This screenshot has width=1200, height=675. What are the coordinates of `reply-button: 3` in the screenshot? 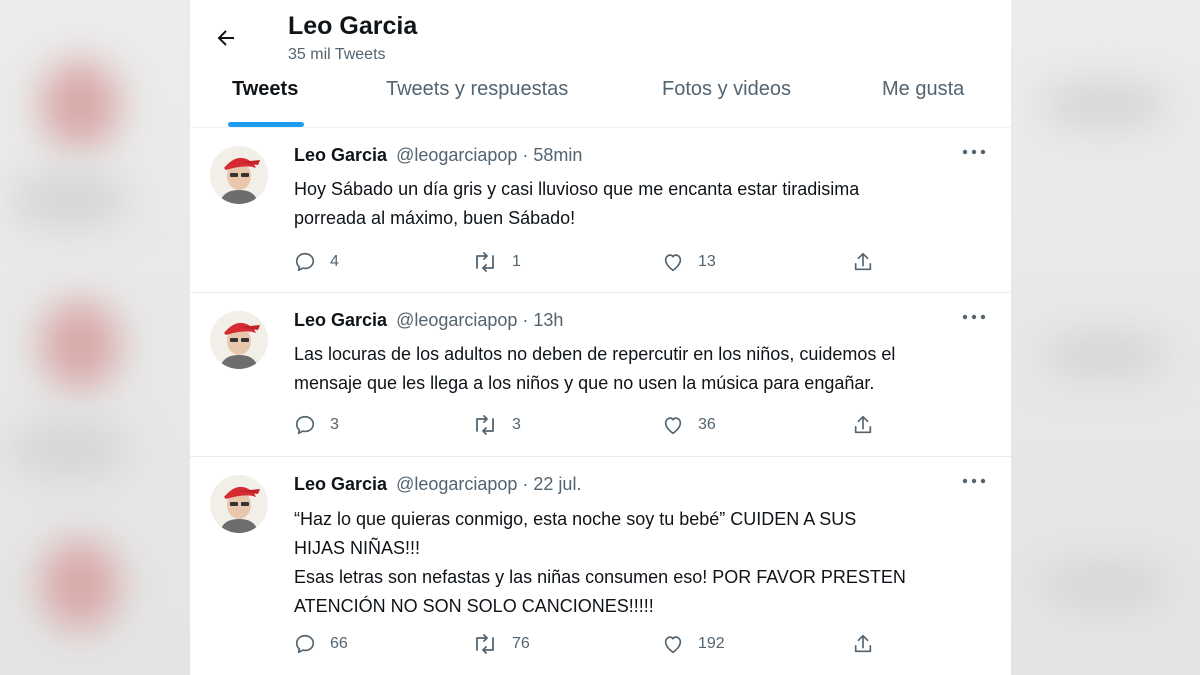 It's located at (316, 425).